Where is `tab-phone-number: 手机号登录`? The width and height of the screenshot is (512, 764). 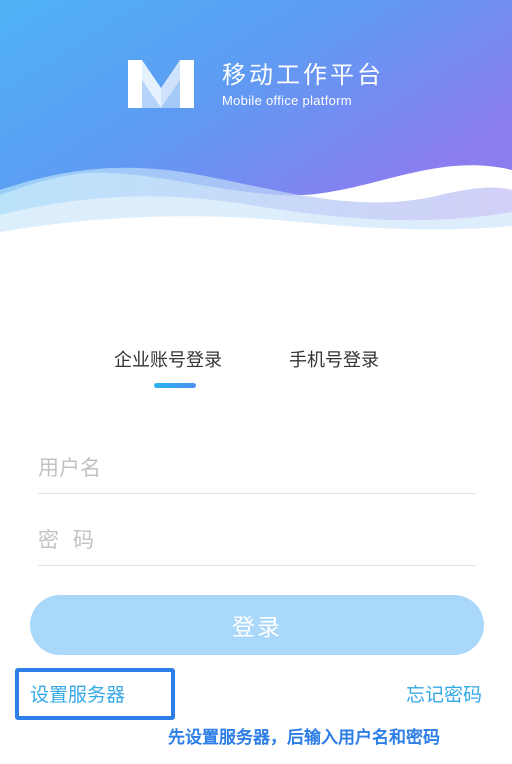
tab-phone-number: 手机号登录 is located at coordinates (334, 361).